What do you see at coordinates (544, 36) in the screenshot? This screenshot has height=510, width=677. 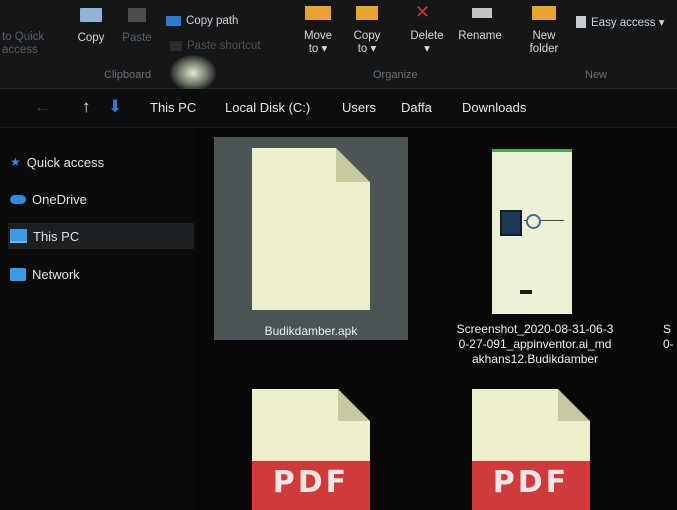 I see `new-folder-label: New` at bounding box center [544, 36].